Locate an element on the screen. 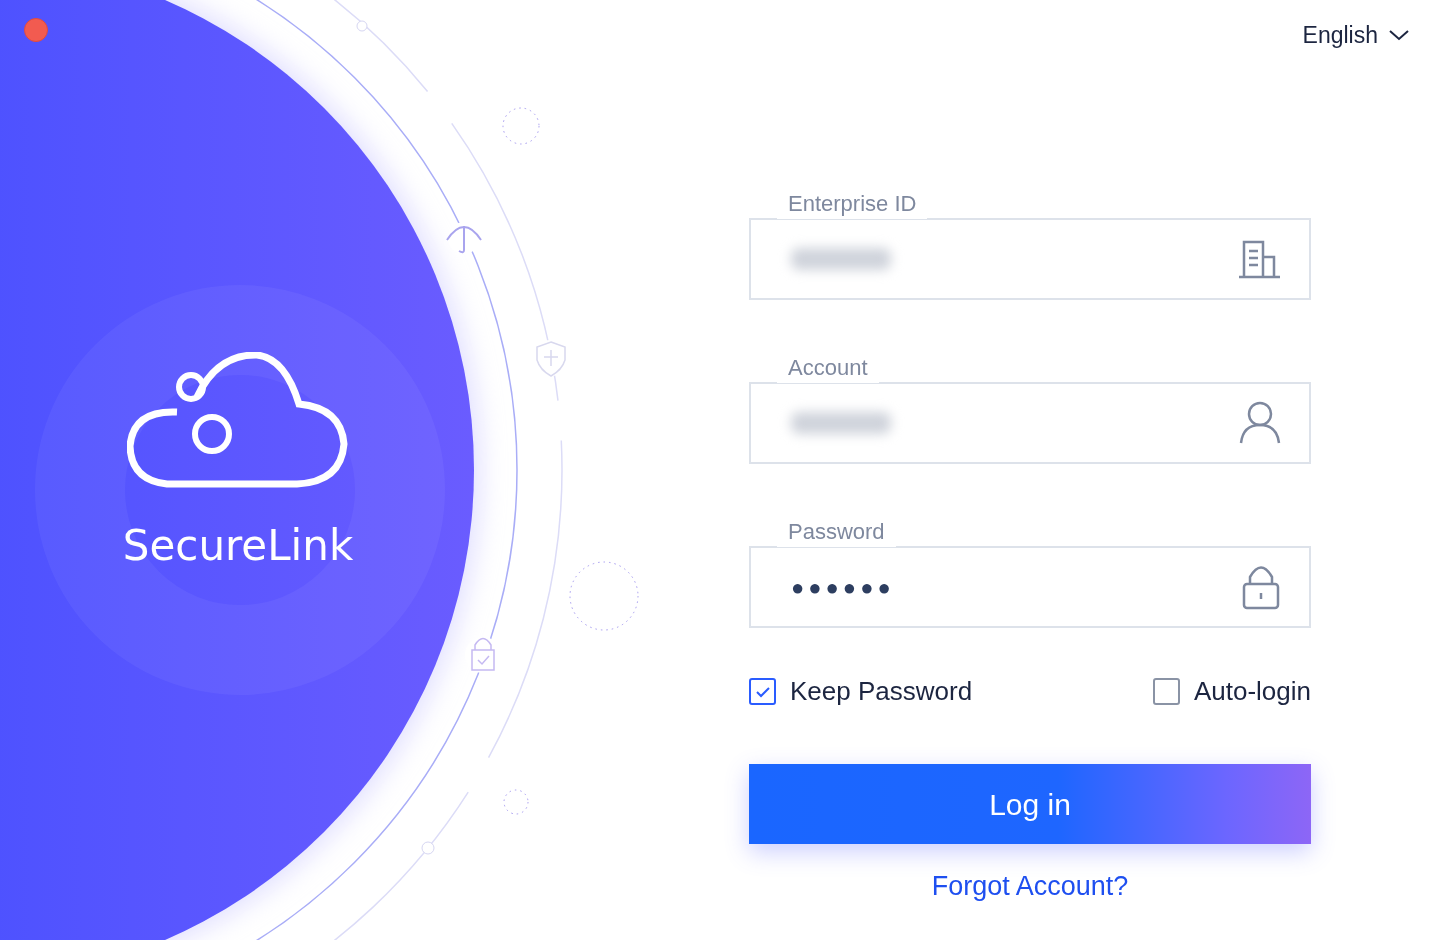  password-field: ●●●●●● is located at coordinates (1030, 587).